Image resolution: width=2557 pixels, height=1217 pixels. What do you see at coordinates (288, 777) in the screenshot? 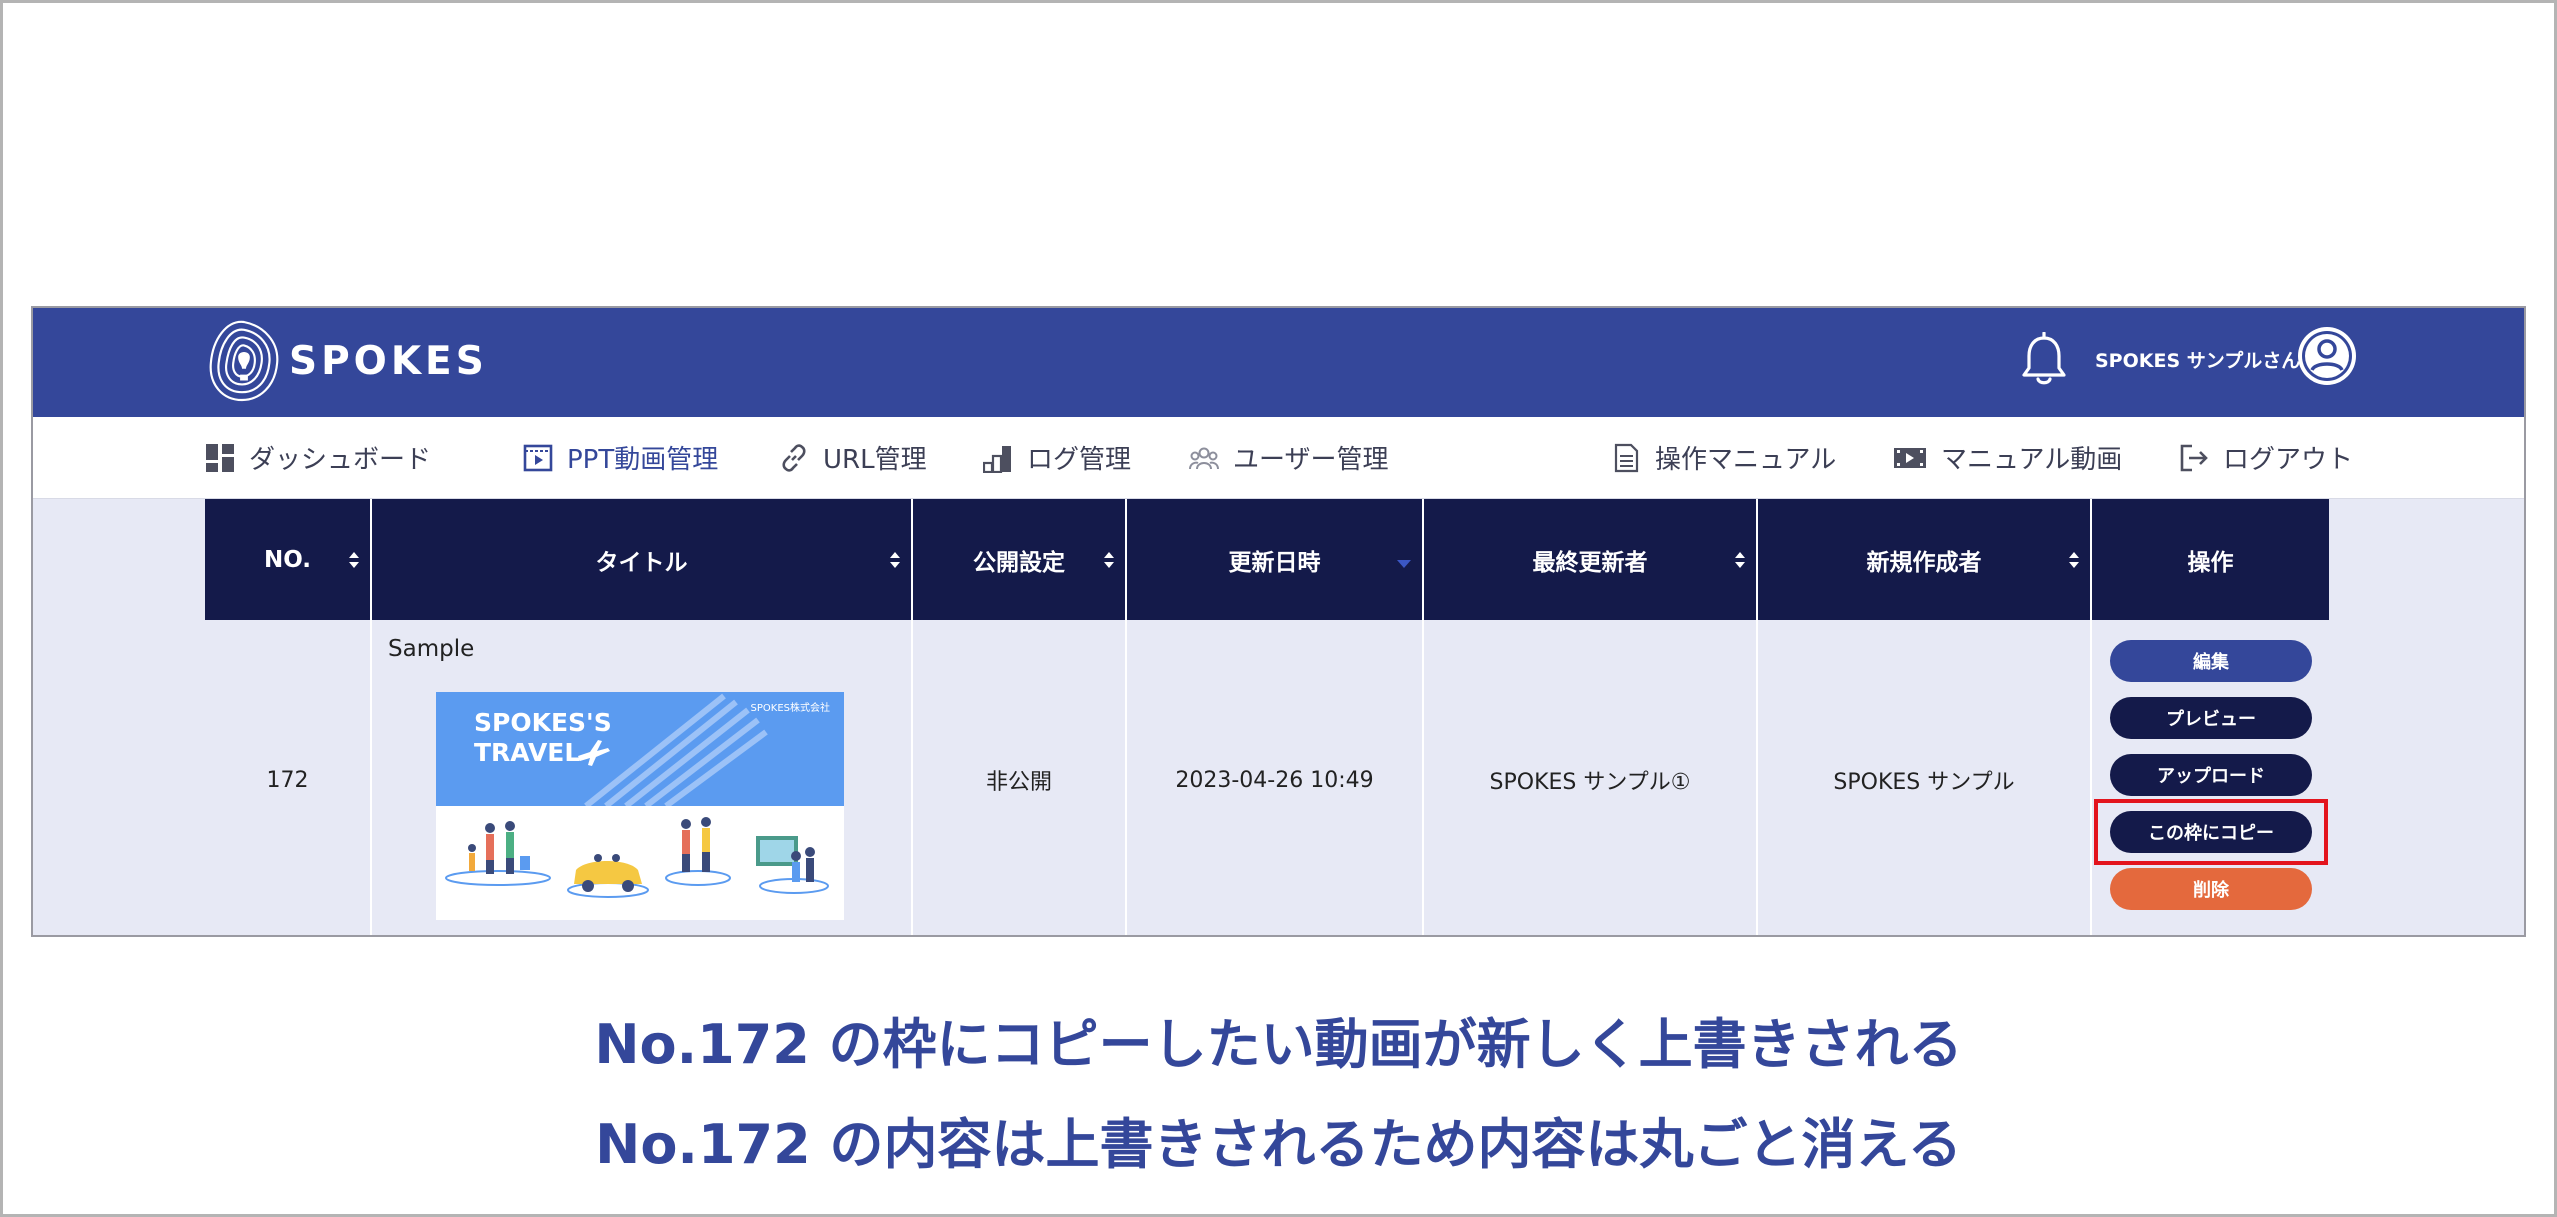
I see `cell-no: 172` at bounding box center [288, 777].